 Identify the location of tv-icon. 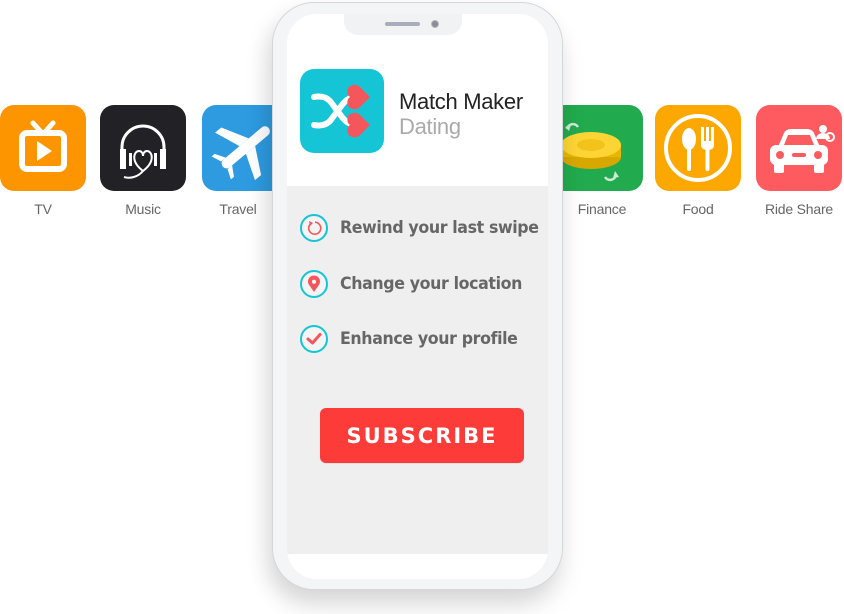
(43, 148).